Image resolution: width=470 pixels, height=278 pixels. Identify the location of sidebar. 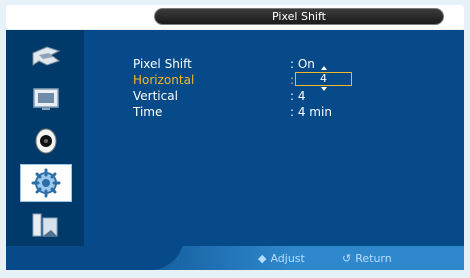
(45, 138).